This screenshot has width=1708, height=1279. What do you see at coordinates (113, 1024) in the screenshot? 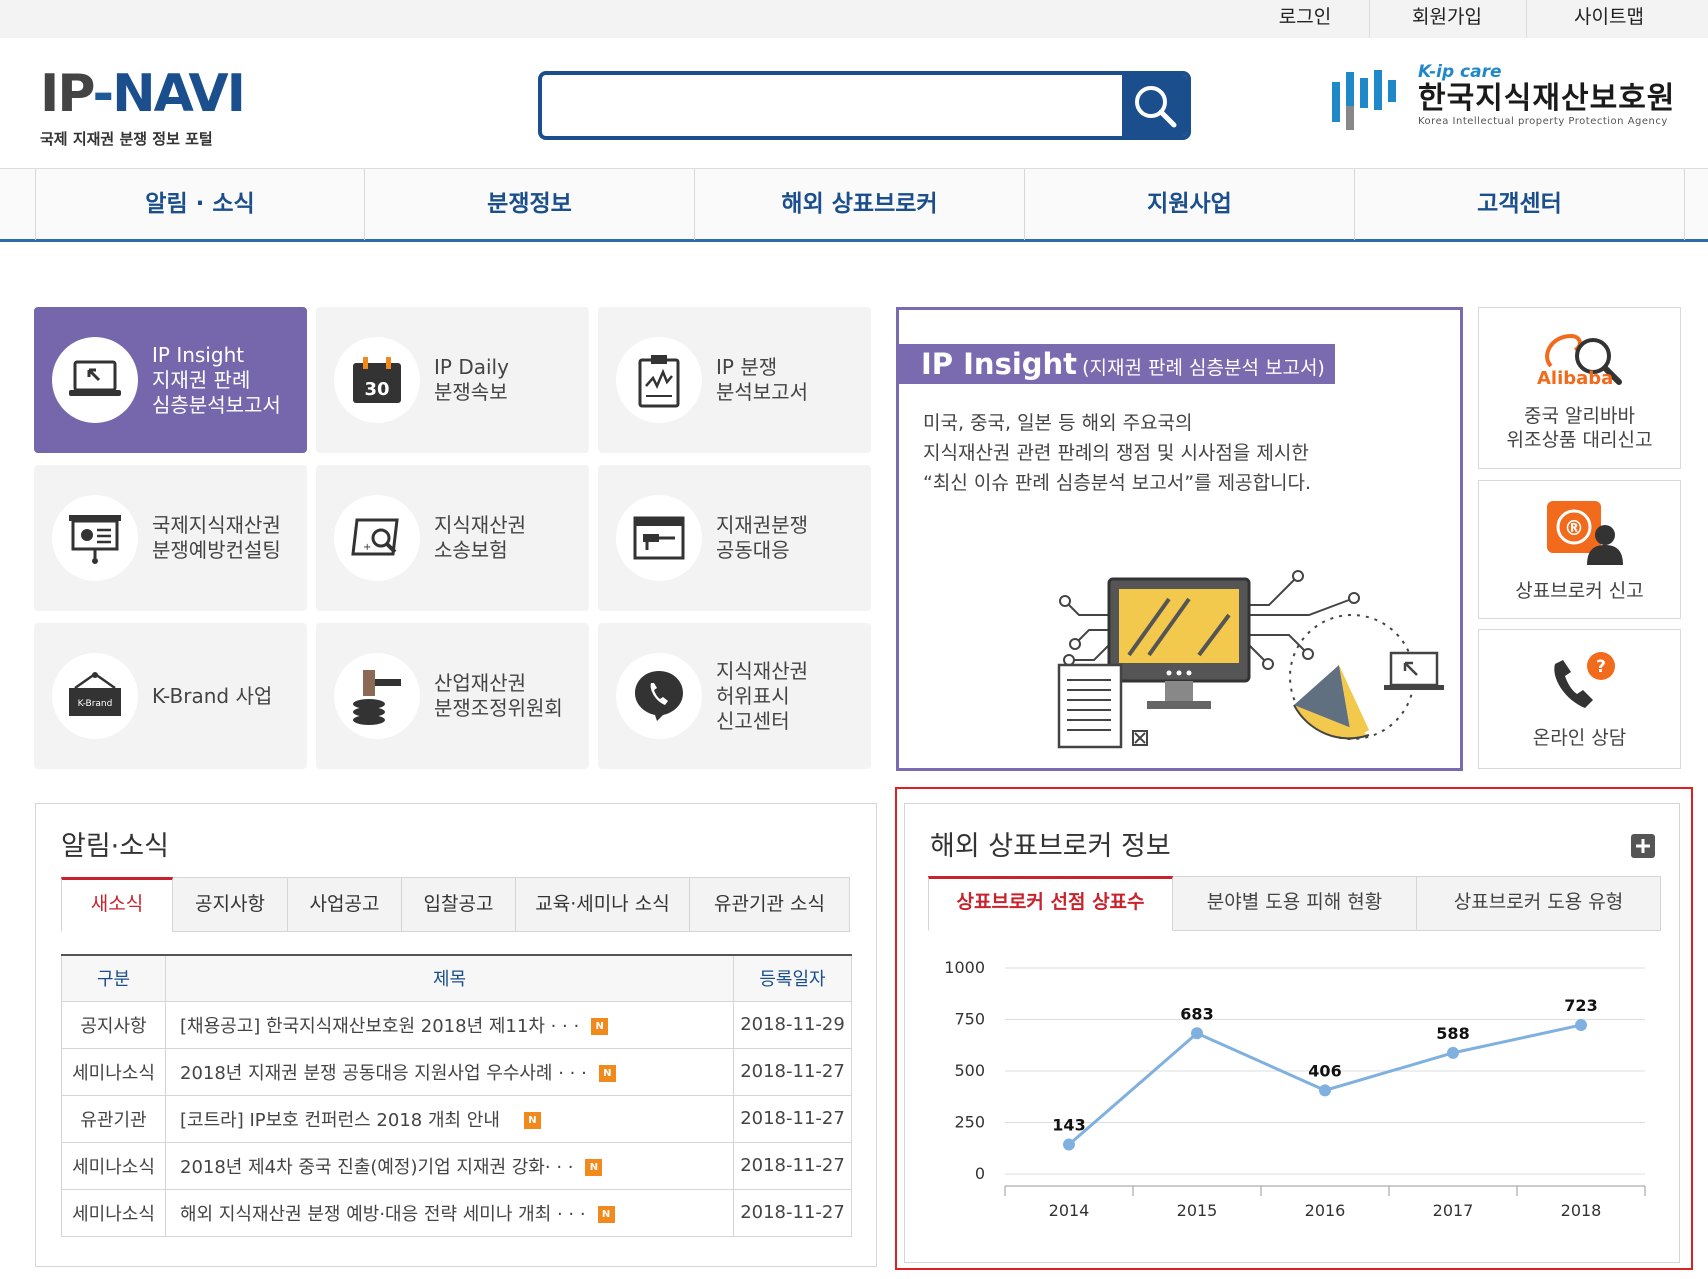
I see `row-category: 공지사항` at bounding box center [113, 1024].